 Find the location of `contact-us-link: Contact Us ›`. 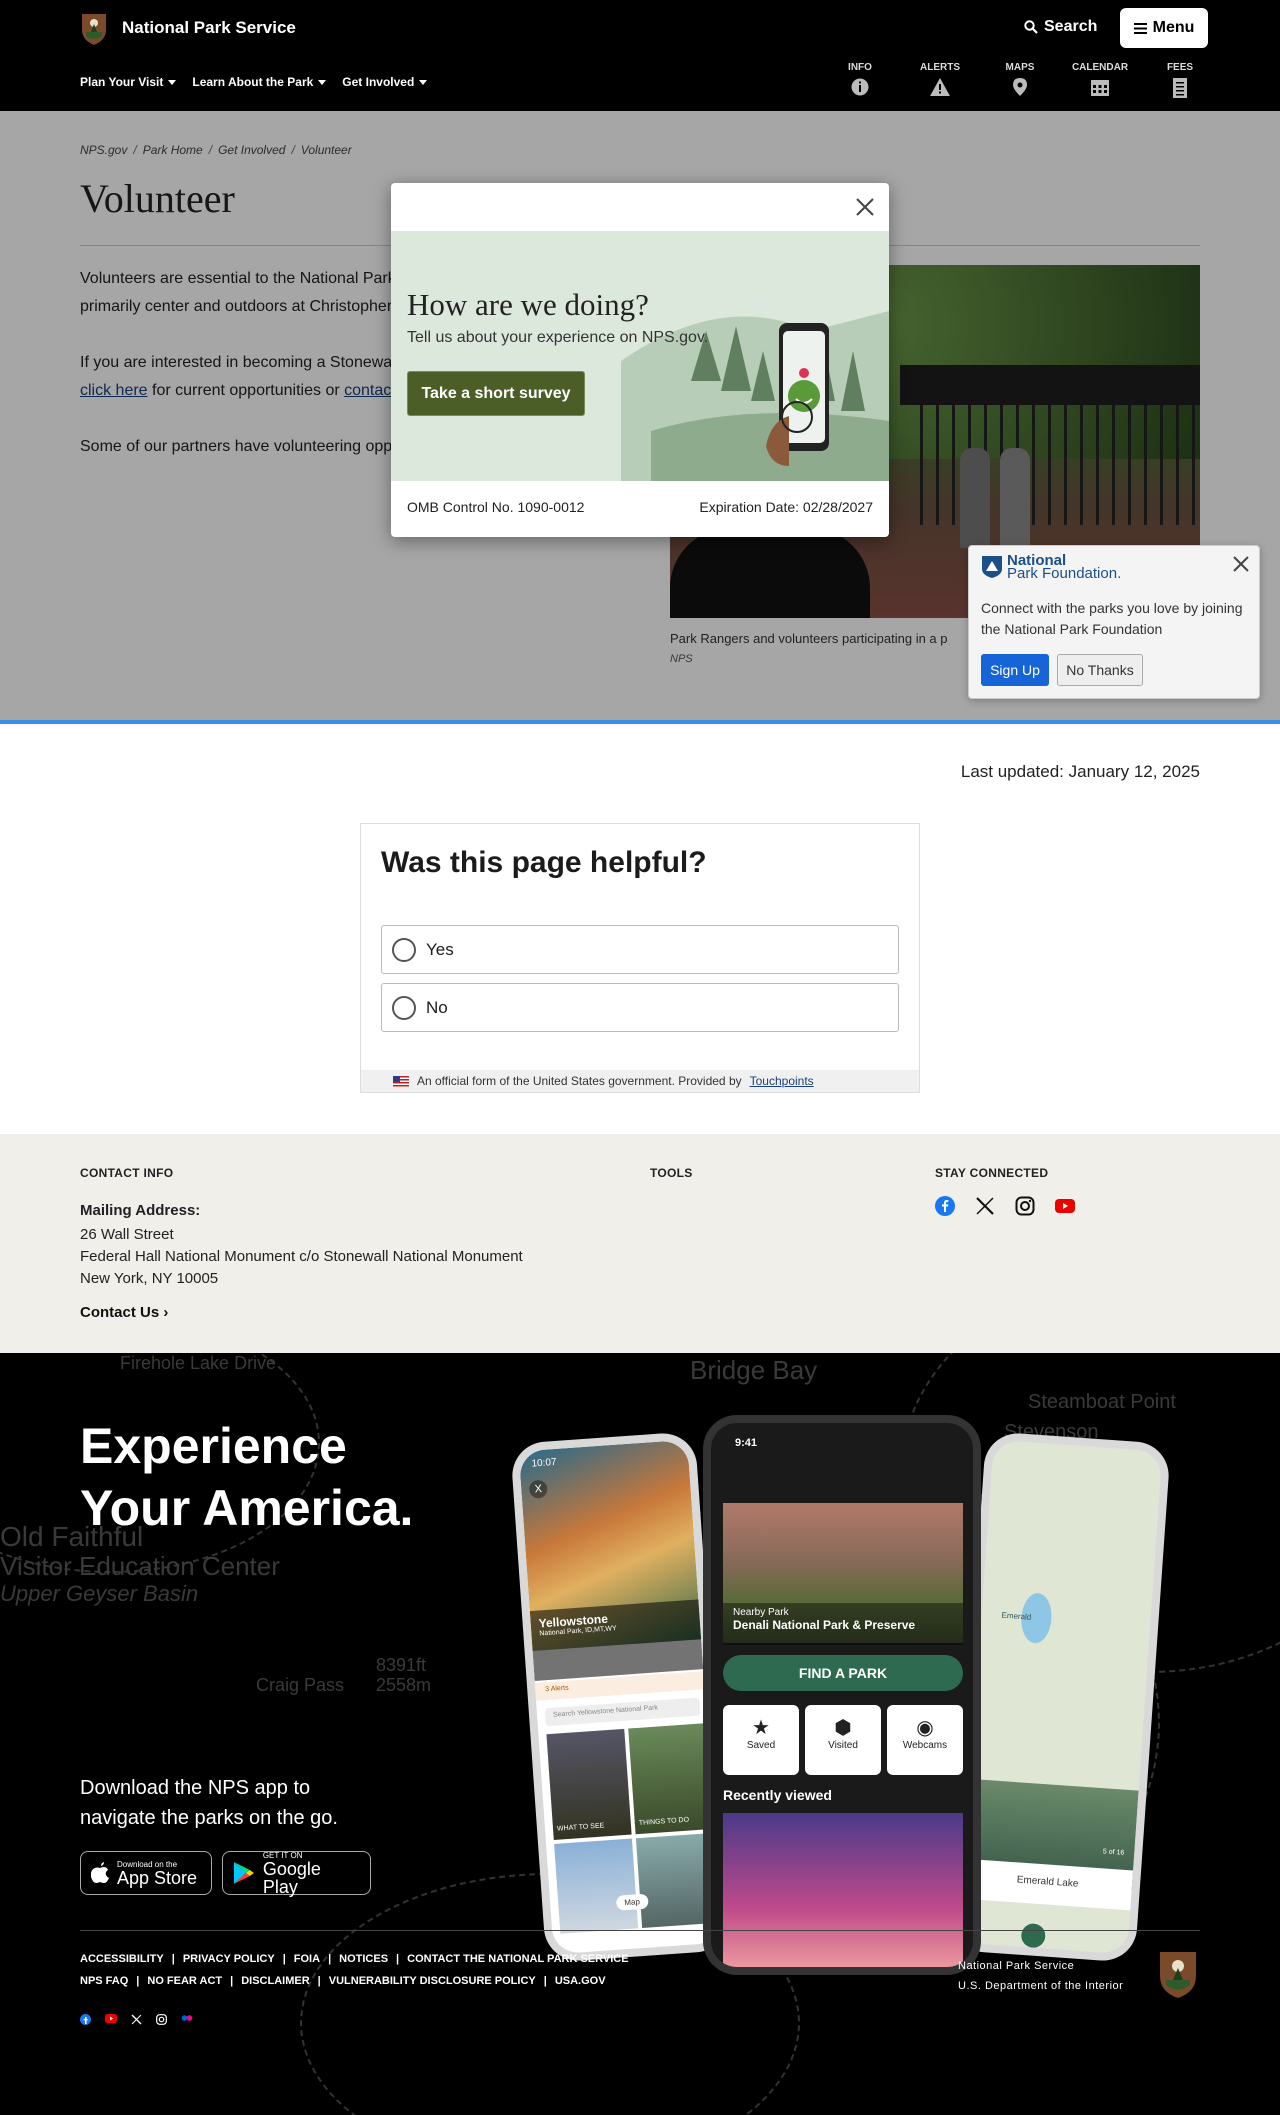

contact-us-link: Contact Us › is located at coordinates (124, 1312).